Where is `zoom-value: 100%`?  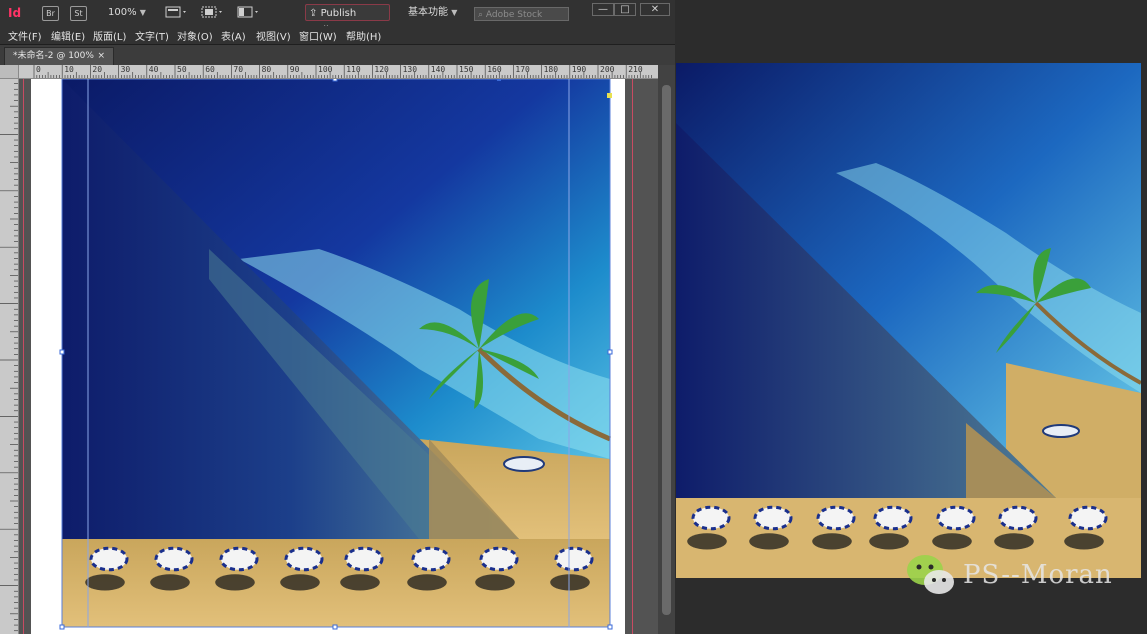 zoom-value: 100% is located at coordinates (122, 12).